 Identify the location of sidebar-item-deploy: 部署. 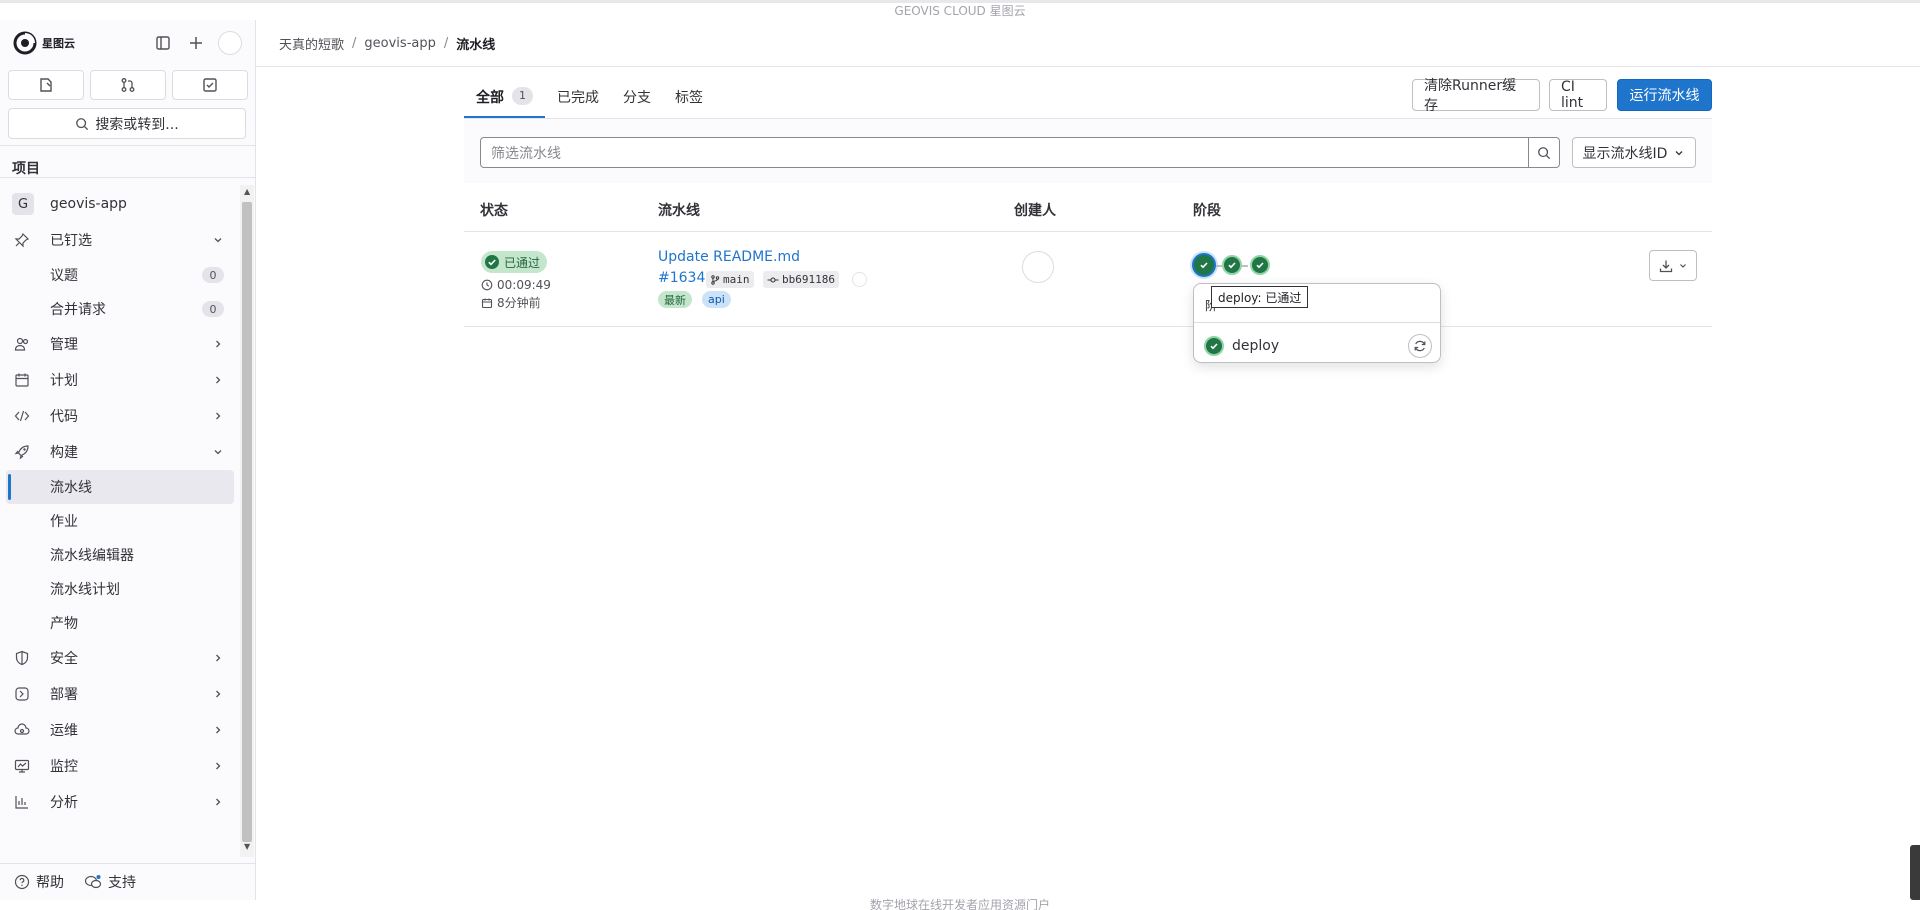
(120, 694).